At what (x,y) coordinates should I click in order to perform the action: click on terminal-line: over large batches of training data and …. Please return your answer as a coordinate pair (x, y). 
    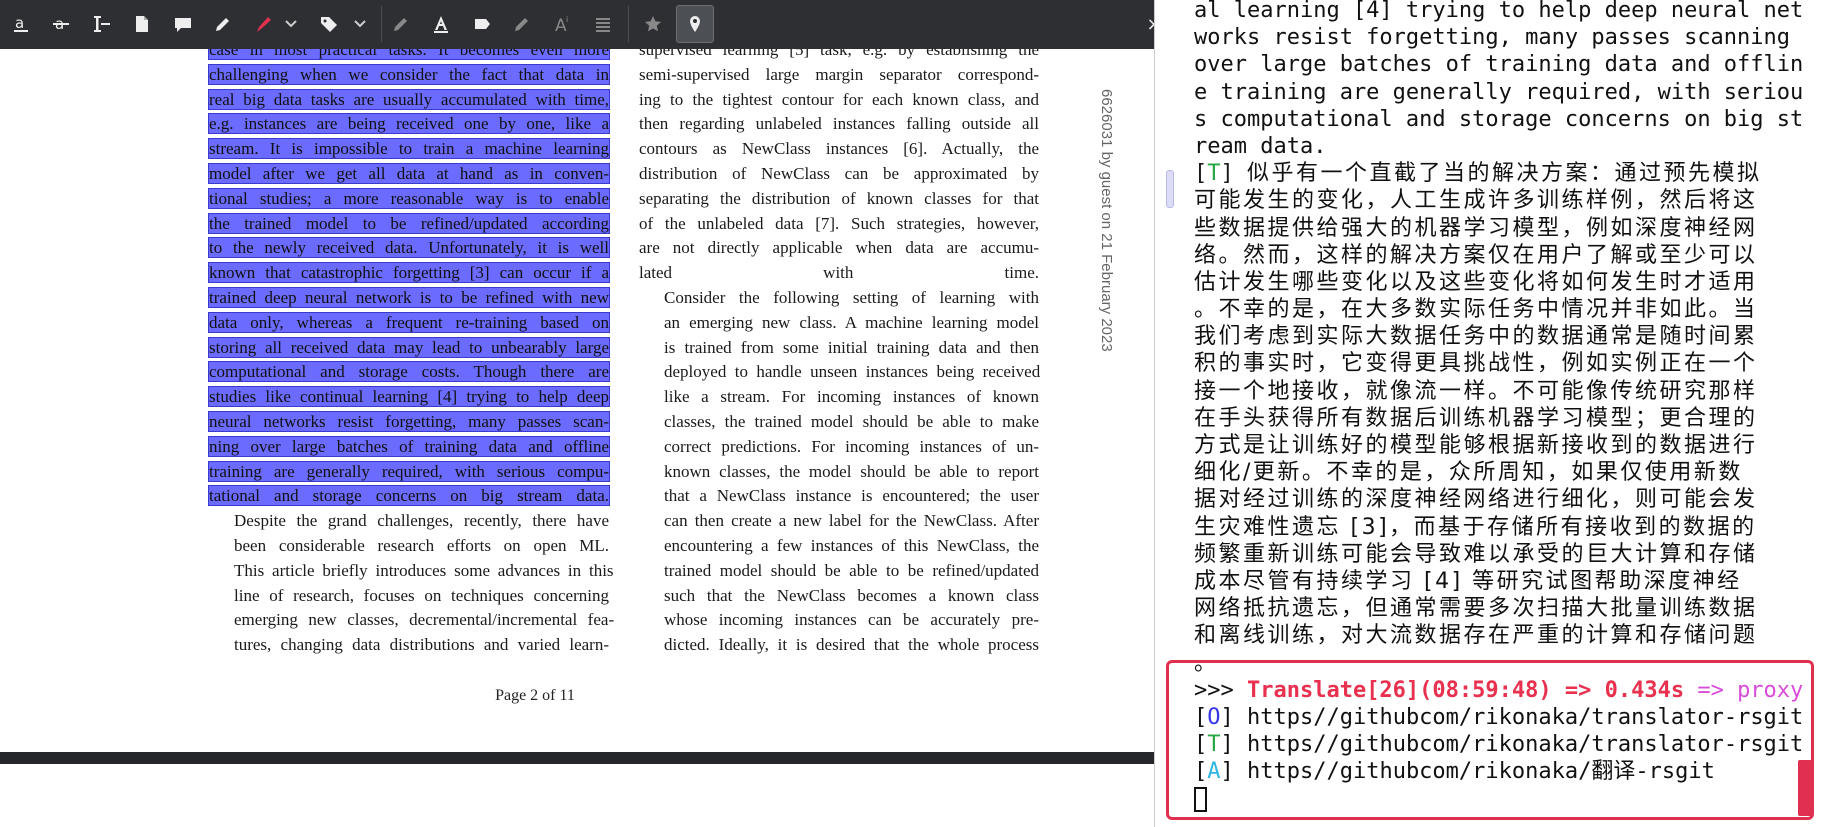
    Looking at the image, I should click on (1499, 65).